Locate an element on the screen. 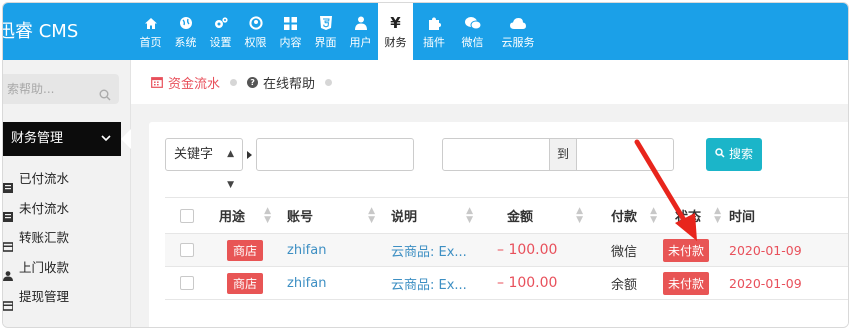 The image size is (853, 333). amount-value: – 100.00 is located at coordinates (527, 283).